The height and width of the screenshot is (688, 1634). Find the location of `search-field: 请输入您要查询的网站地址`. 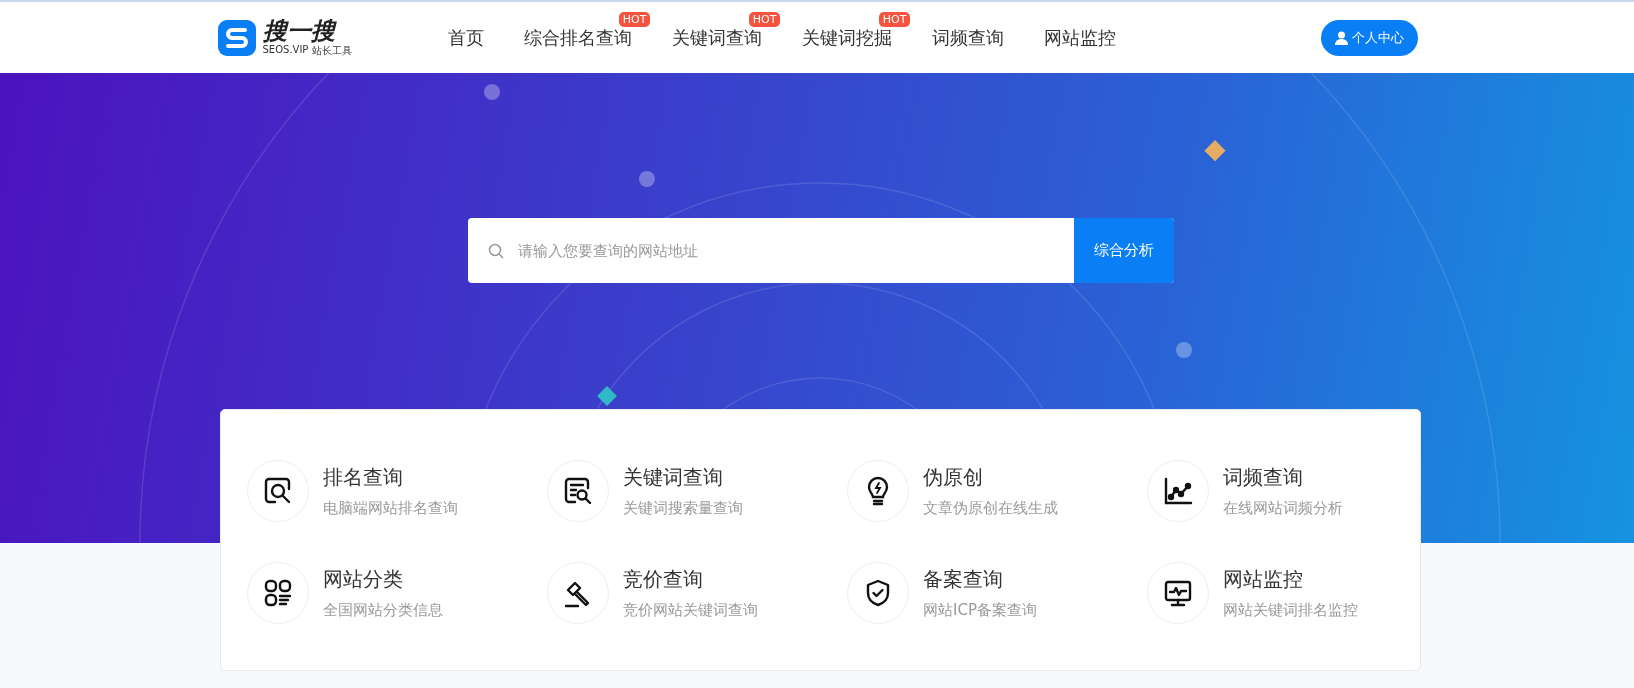

search-field: 请输入您要查询的网站地址 is located at coordinates (795, 250).